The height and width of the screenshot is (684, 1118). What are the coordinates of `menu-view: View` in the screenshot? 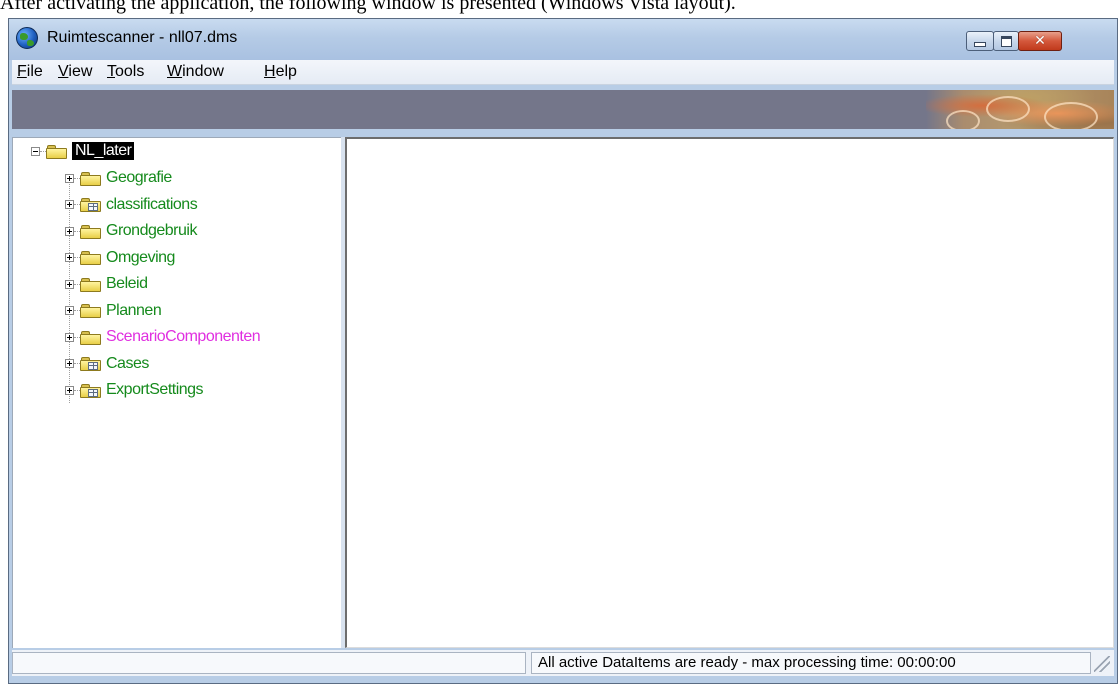 It's located at (75, 72).